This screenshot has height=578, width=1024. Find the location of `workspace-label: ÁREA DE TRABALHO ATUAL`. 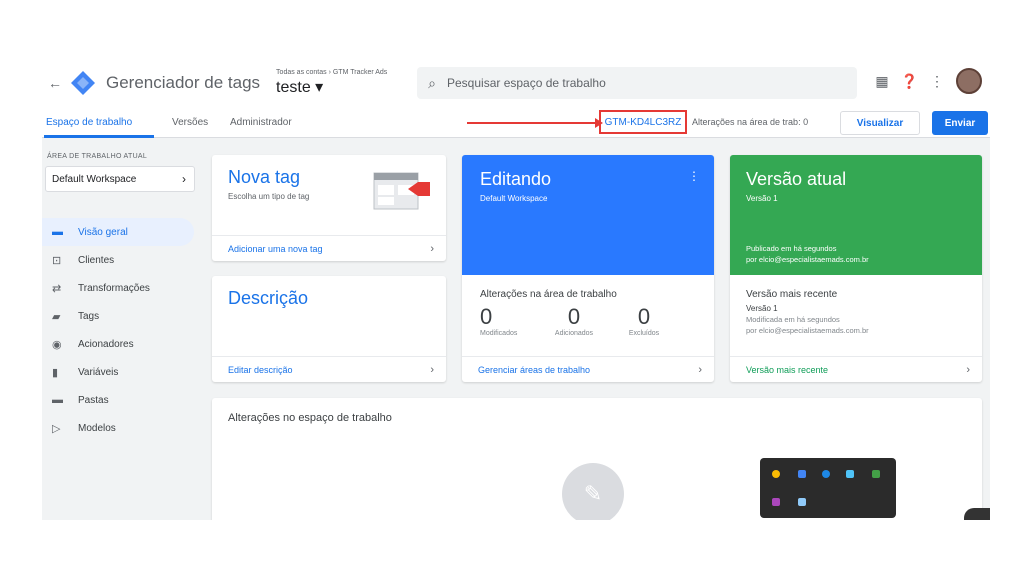

workspace-label: ÁREA DE TRABALHO ATUAL is located at coordinates (97, 156).